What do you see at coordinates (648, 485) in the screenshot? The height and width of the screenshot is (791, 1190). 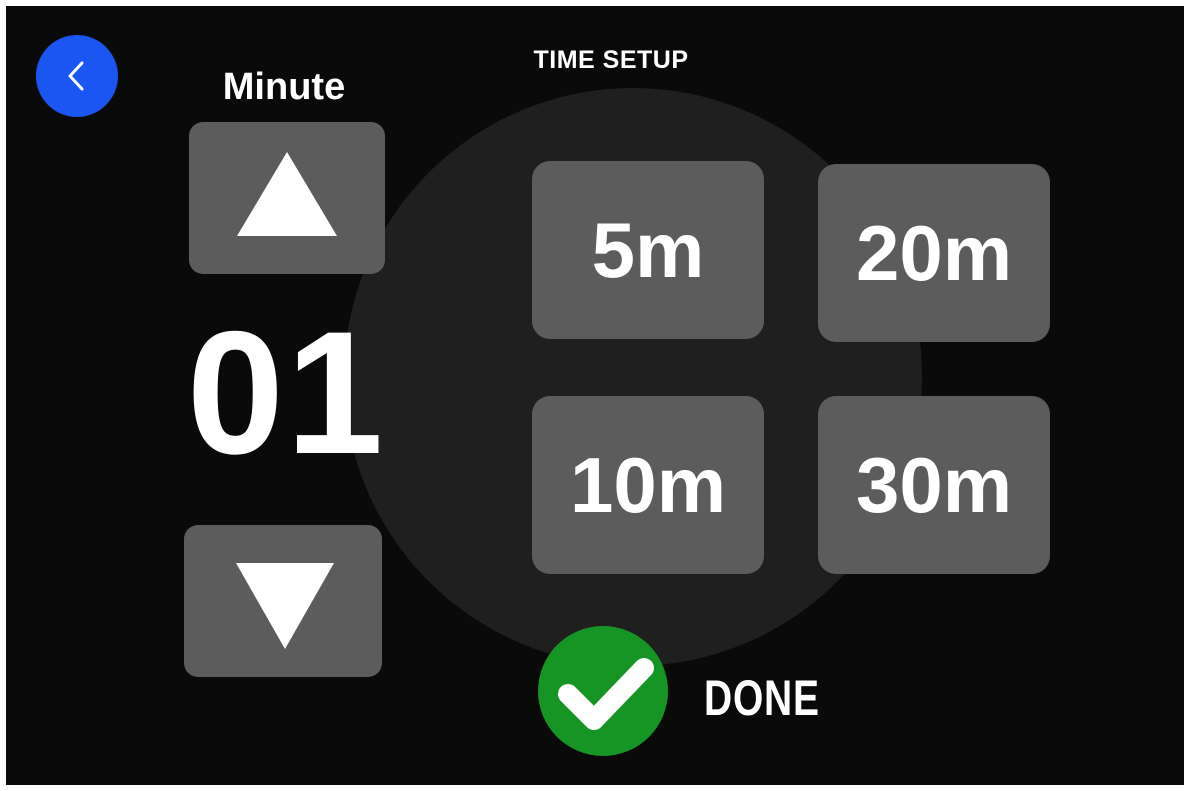 I see `preset-10m-button: 10m` at bounding box center [648, 485].